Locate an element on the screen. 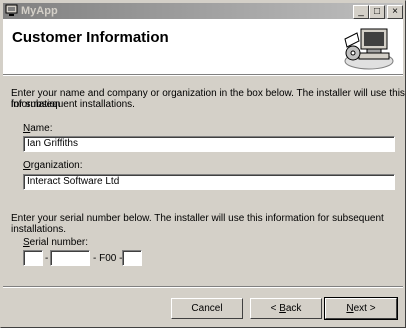 This screenshot has height=328, width=406. serial-label-accelerator: S is located at coordinates (26, 242).